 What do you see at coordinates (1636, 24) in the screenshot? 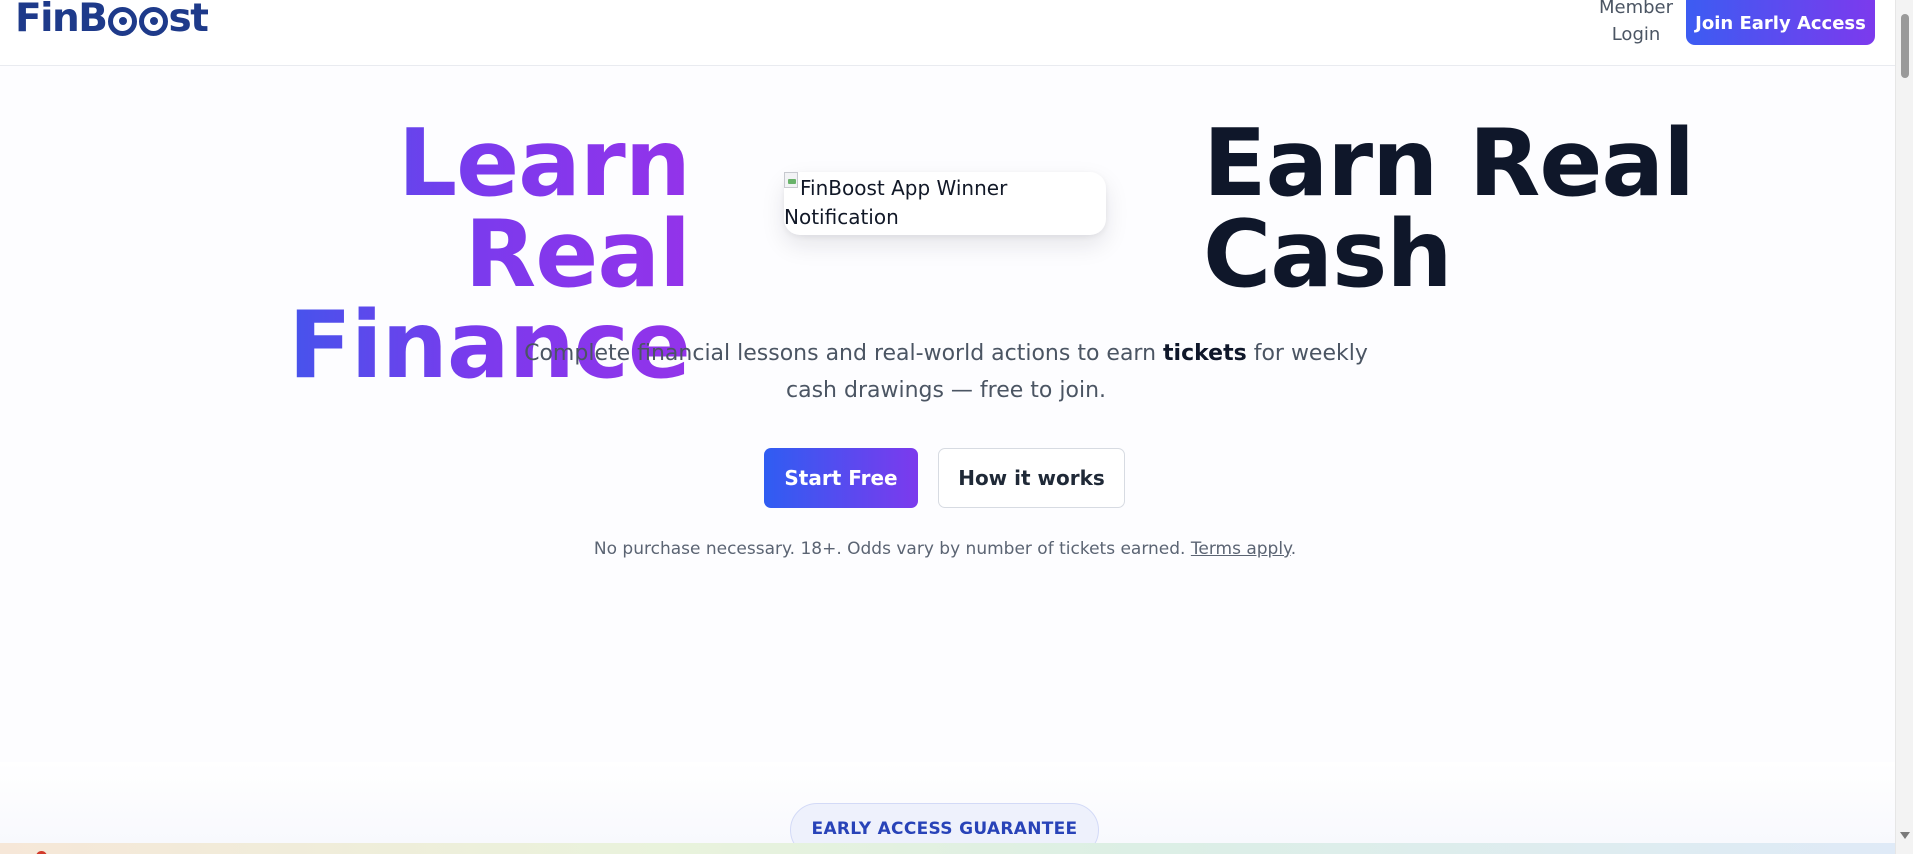
I see `member-login-link: Member Login` at bounding box center [1636, 24].